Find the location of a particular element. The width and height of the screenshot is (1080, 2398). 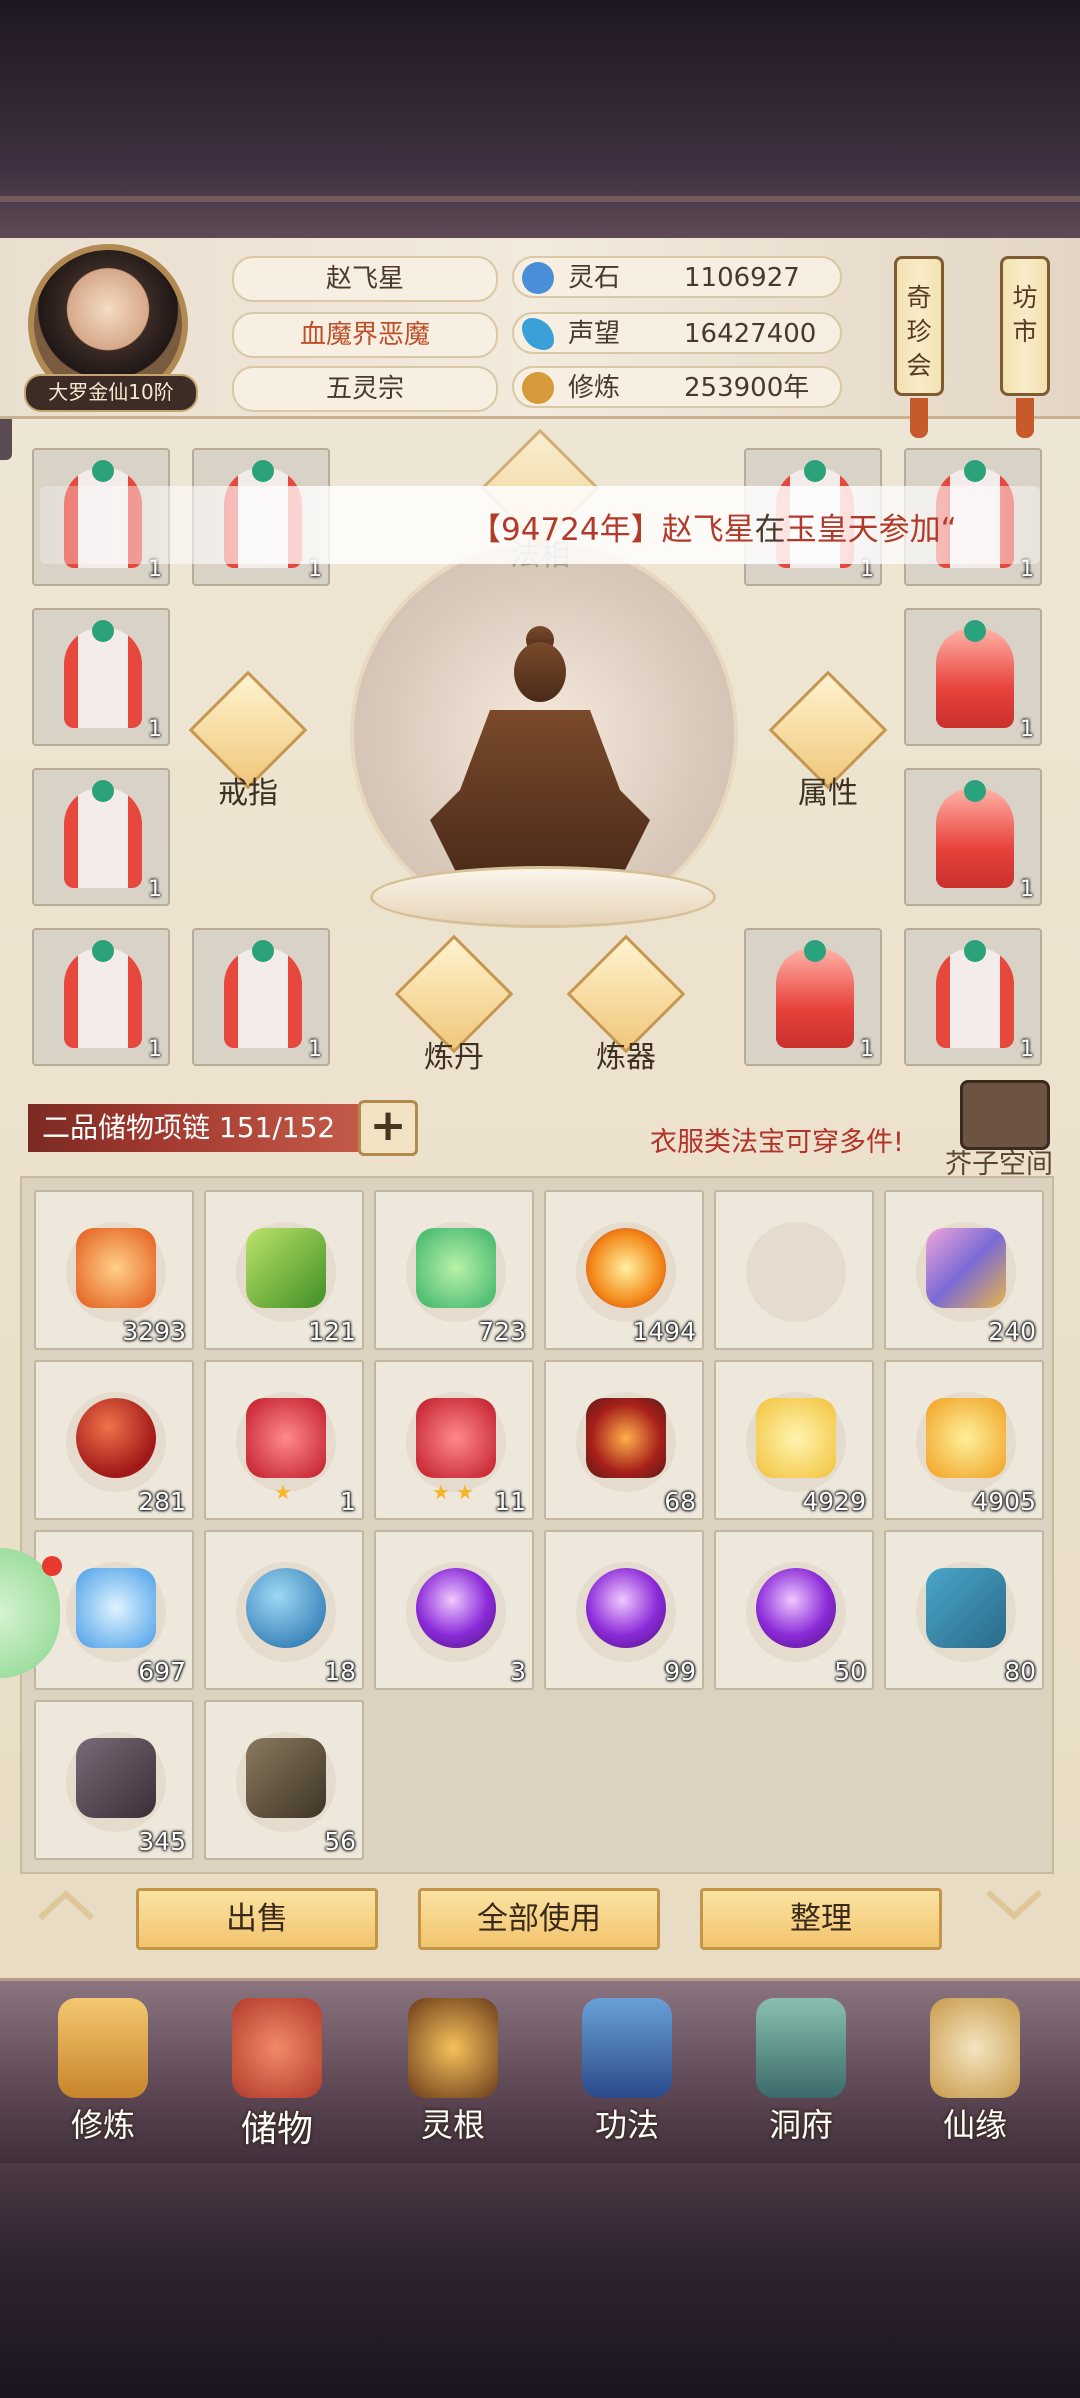

item-count: 121 is located at coordinates (332, 1331).